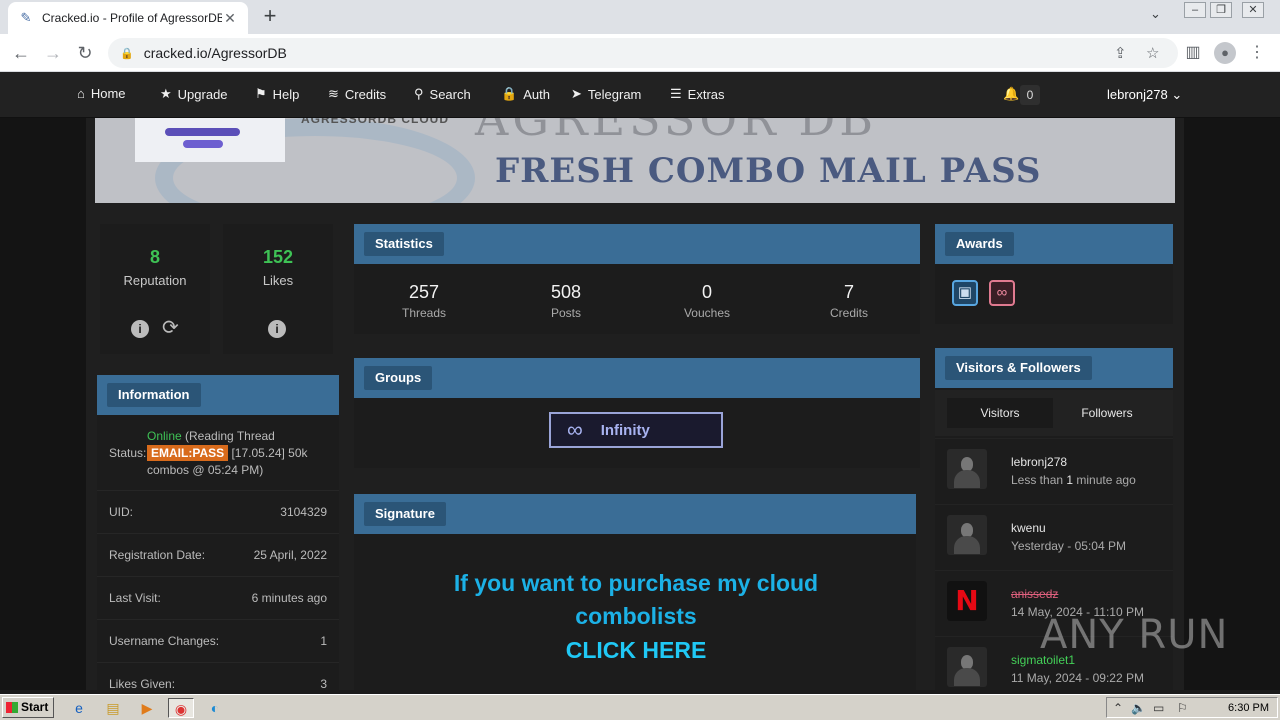  I want to click on search-icon: ⚲, so click(419, 93).